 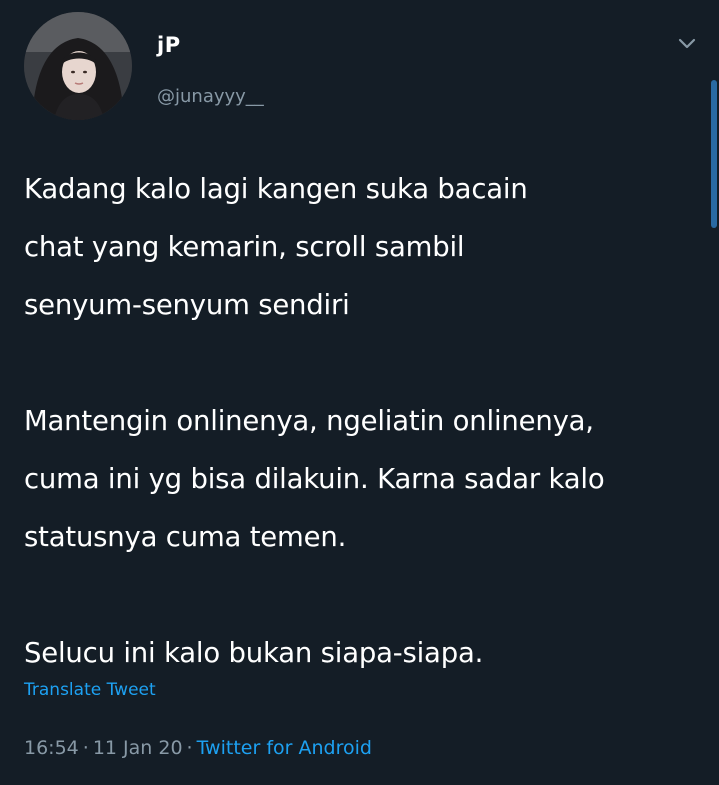 I want to click on display-name: jP, so click(x=169, y=45).